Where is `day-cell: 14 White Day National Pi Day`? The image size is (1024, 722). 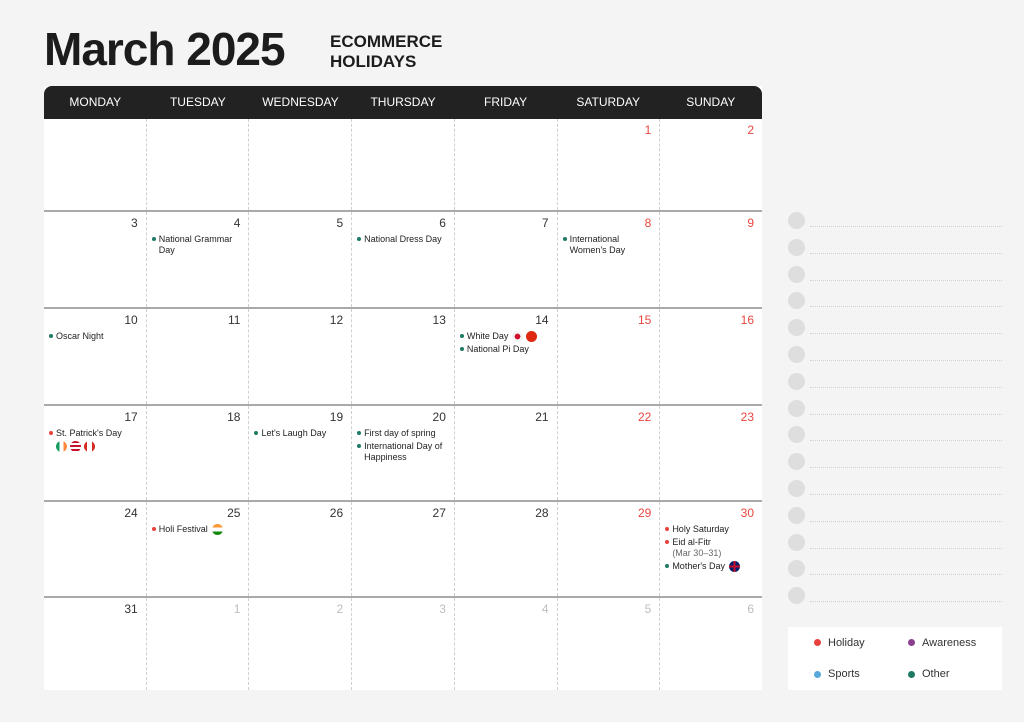 day-cell: 14 White Day National Pi Day is located at coordinates (506, 356).